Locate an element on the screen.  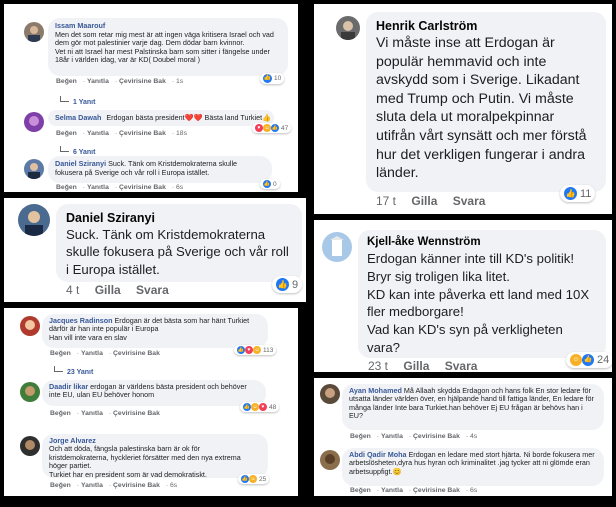
reaction-count: 👍 11 is located at coordinates (578, 193).